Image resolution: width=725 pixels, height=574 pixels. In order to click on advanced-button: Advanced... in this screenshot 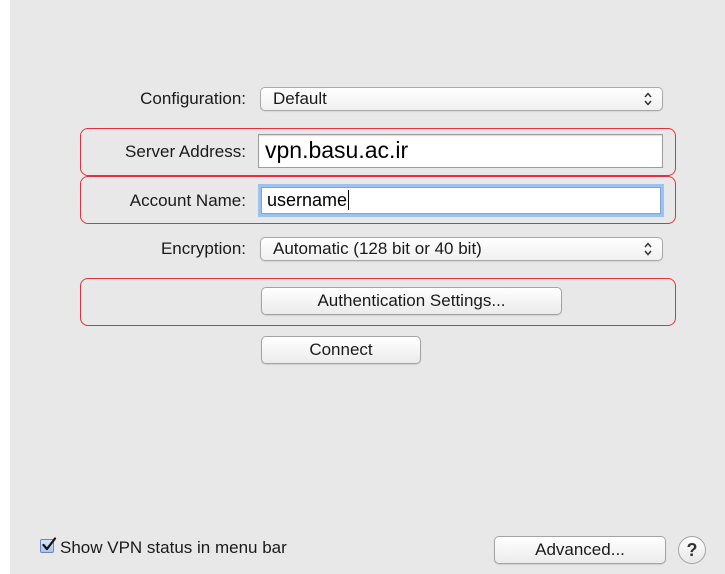, I will do `click(580, 550)`.